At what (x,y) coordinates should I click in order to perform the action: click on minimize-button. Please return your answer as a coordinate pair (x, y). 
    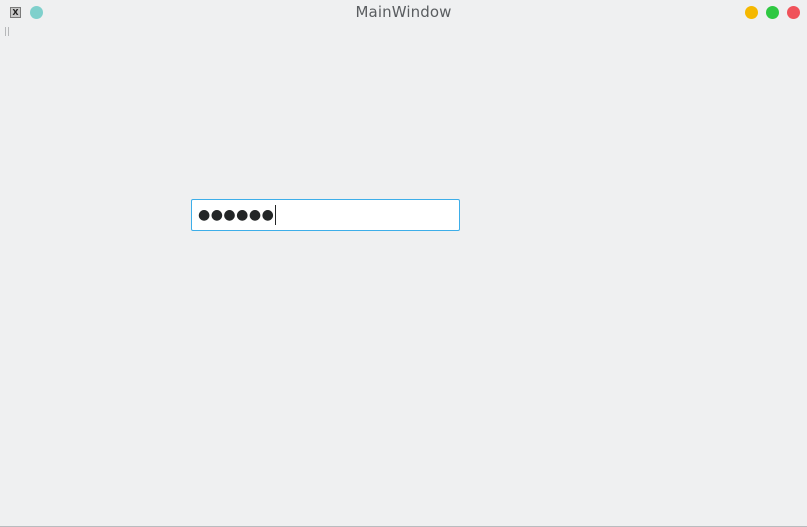
    Looking at the image, I should click on (751, 12).